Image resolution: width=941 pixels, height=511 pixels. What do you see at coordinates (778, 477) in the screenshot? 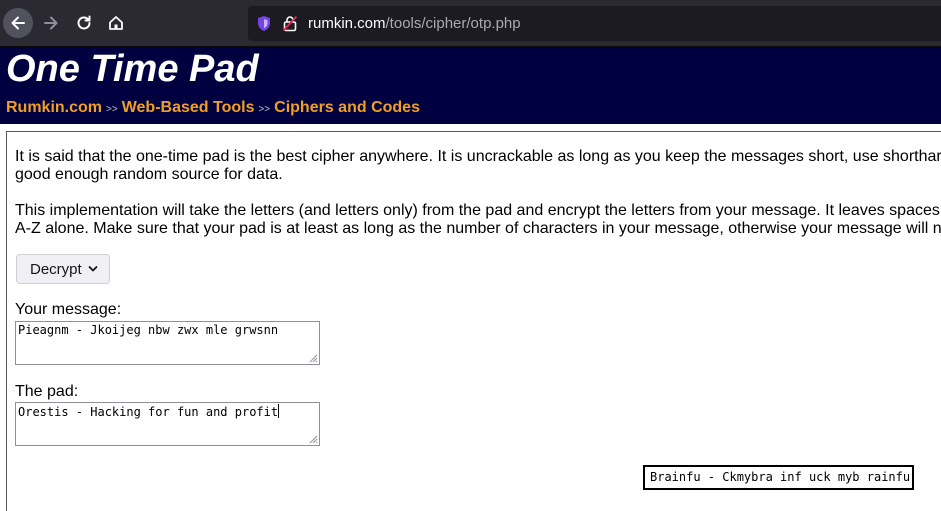
I see `result-output: Brainfu - Ckmybra inf uck myb rainfu` at bounding box center [778, 477].